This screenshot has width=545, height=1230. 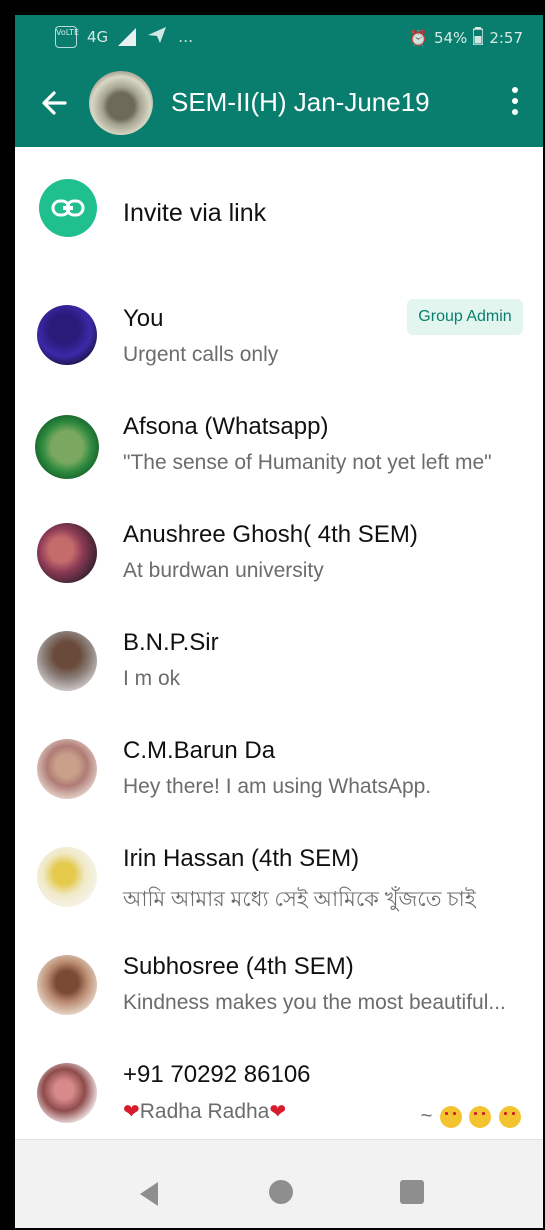 What do you see at coordinates (68, 208) in the screenshot?
I see `link-icon` at bounding box center [68, 208].